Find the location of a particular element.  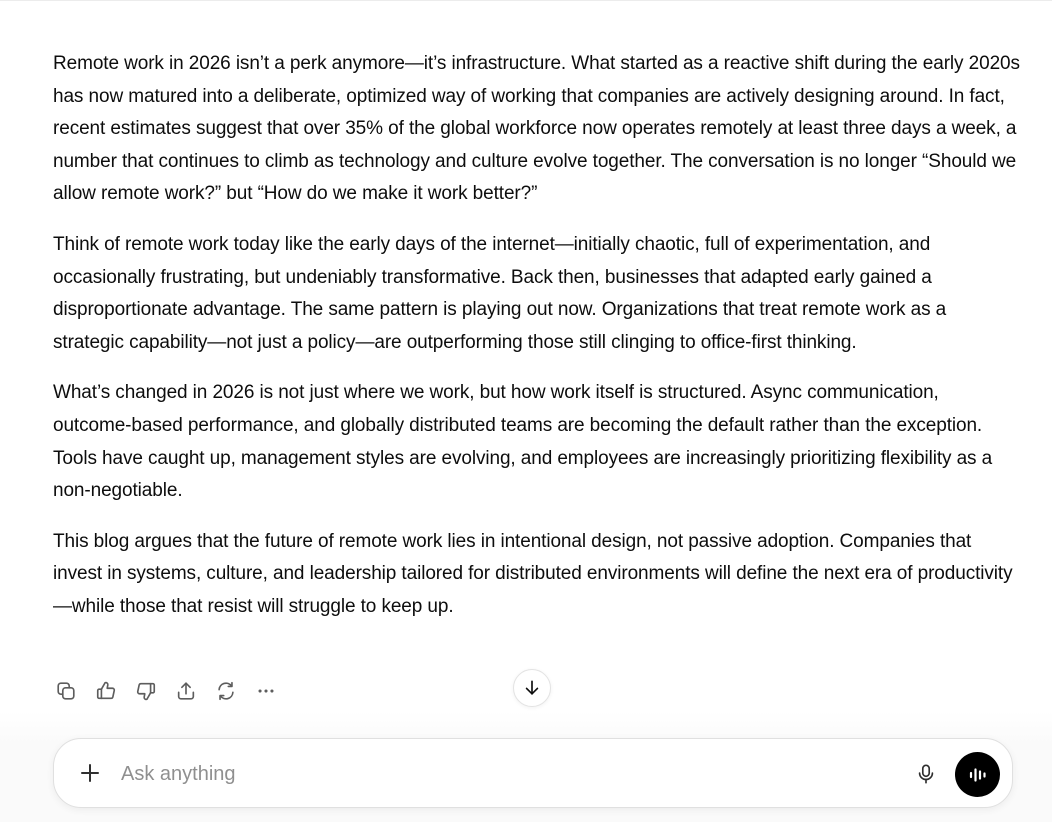

copy-icon is located at coordinates (66, 691).